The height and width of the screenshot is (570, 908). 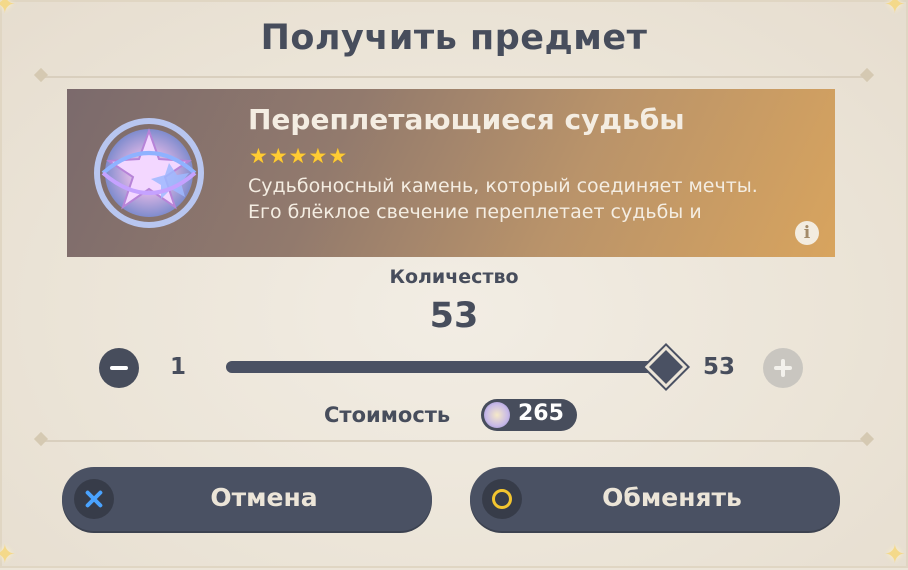 I want to click on exchange-button-label: Обменять, so click(x=672, y=497).